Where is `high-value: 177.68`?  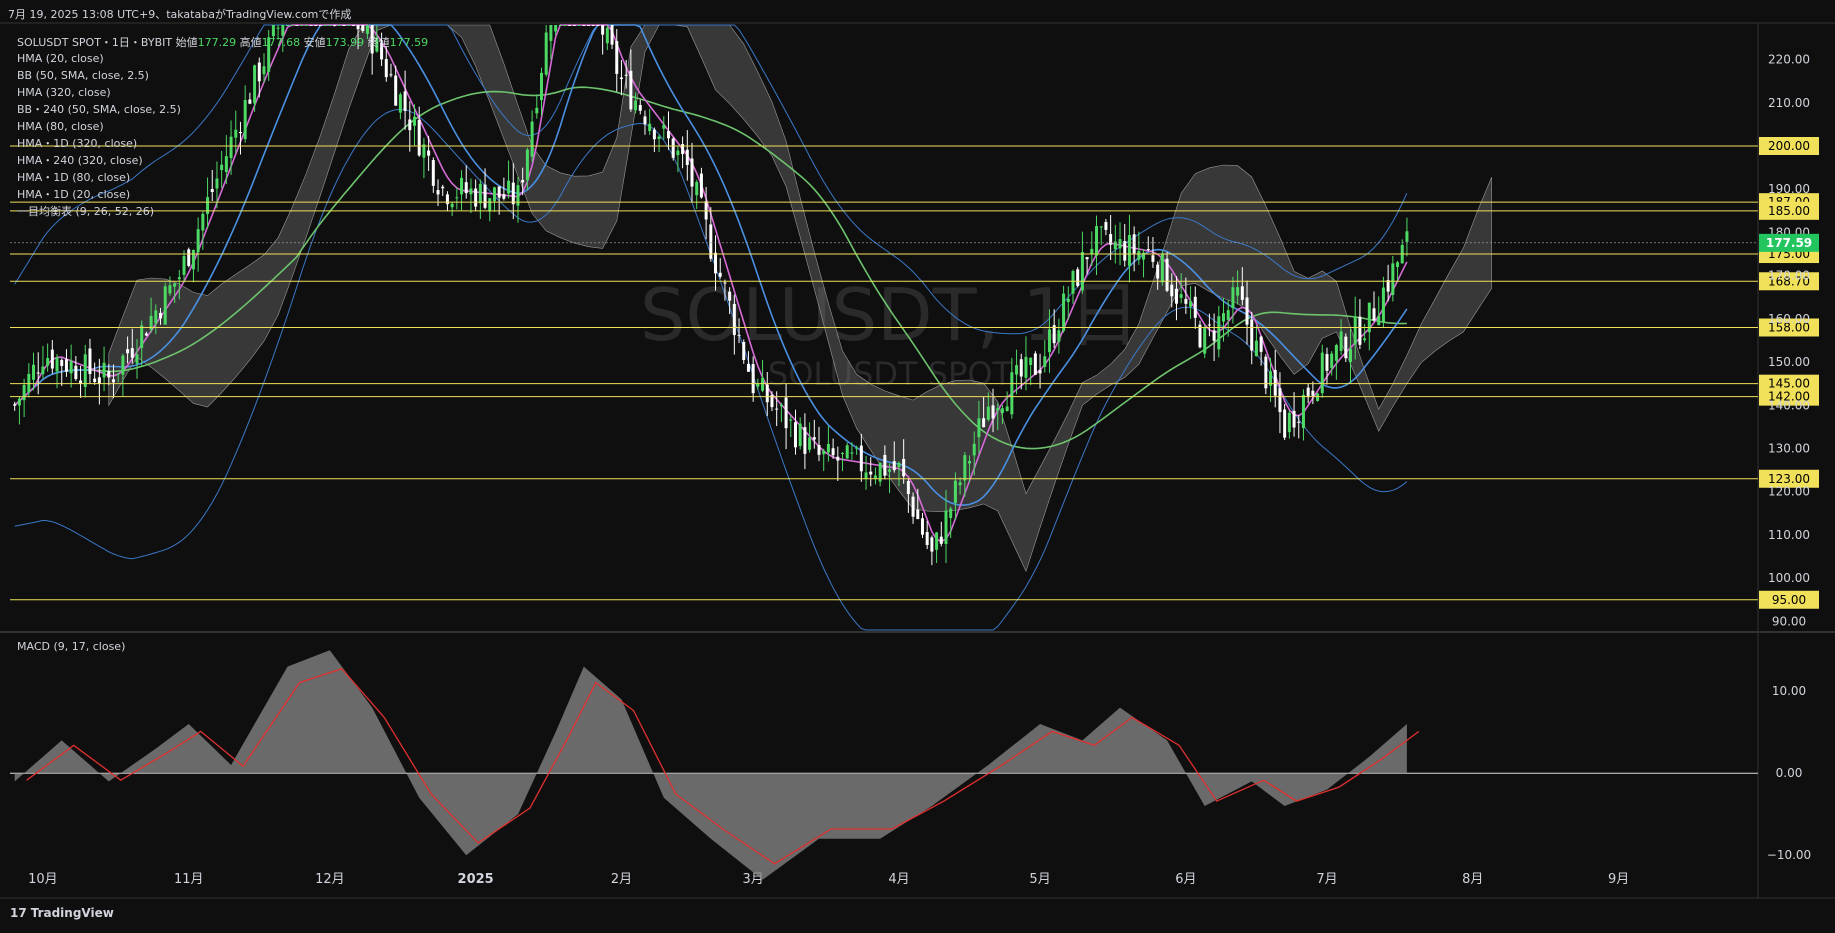
high-value: 177.68 is located at coordinates (281, 42).